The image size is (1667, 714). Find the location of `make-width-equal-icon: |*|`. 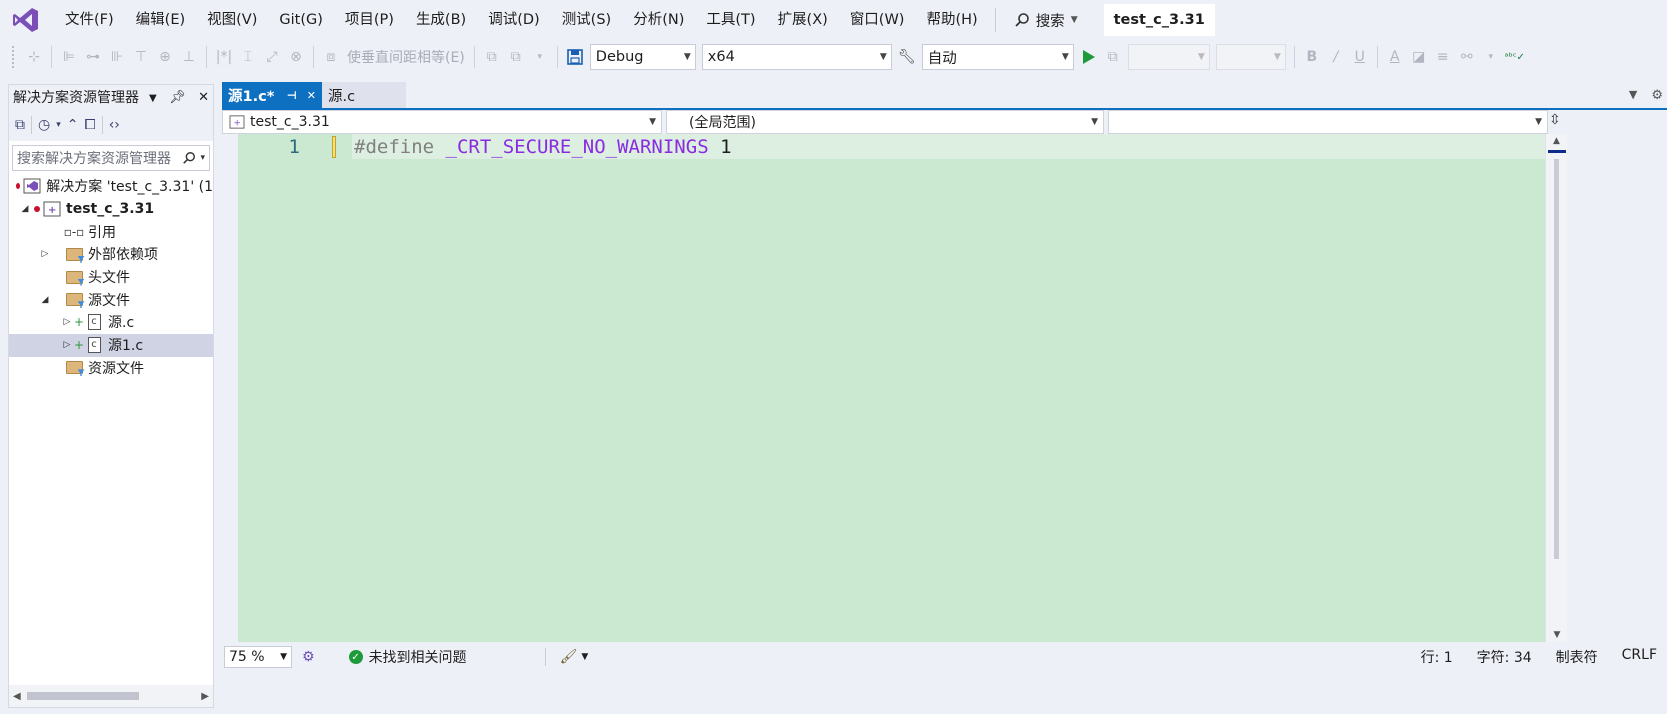

make-width-equal-icon: |*| is located at coordinates (224, 57).